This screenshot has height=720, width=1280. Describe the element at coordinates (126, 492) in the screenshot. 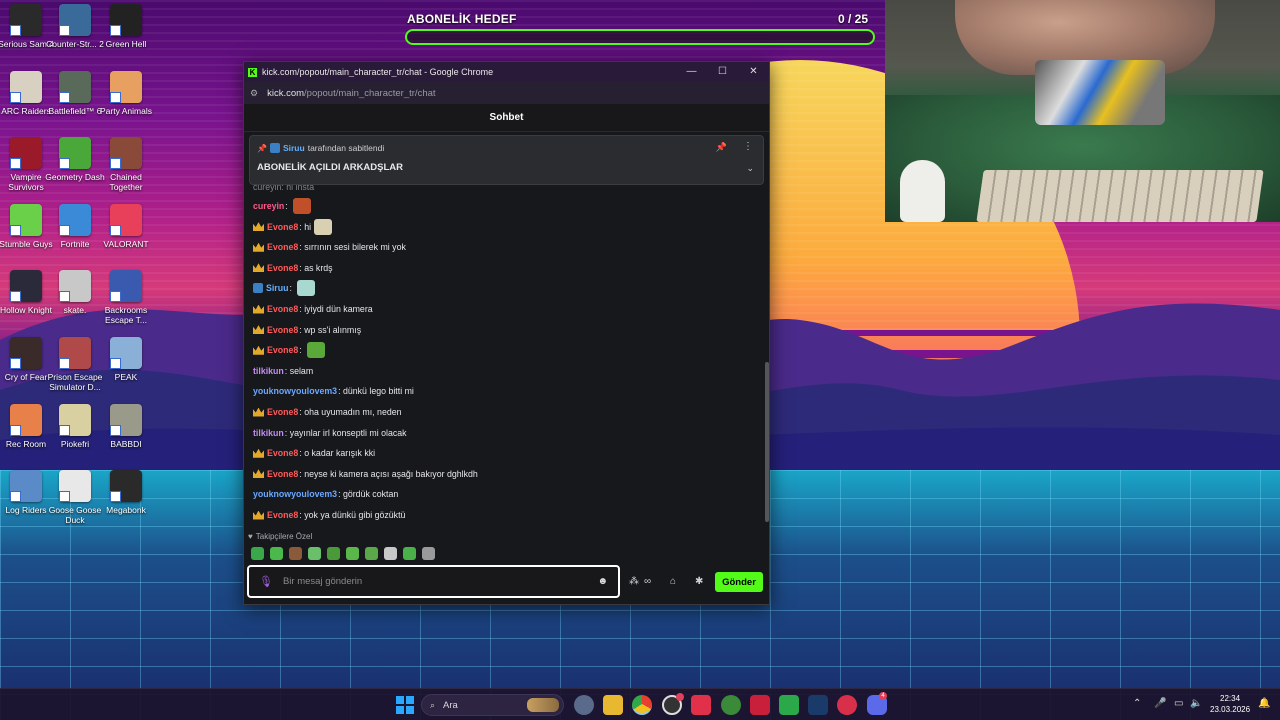

I see `desktop-icon-megabonk: Megabonk` at that location.